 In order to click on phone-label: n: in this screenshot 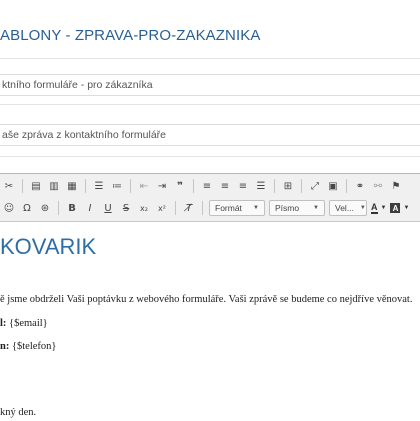, I will do `click(5, 346)`.